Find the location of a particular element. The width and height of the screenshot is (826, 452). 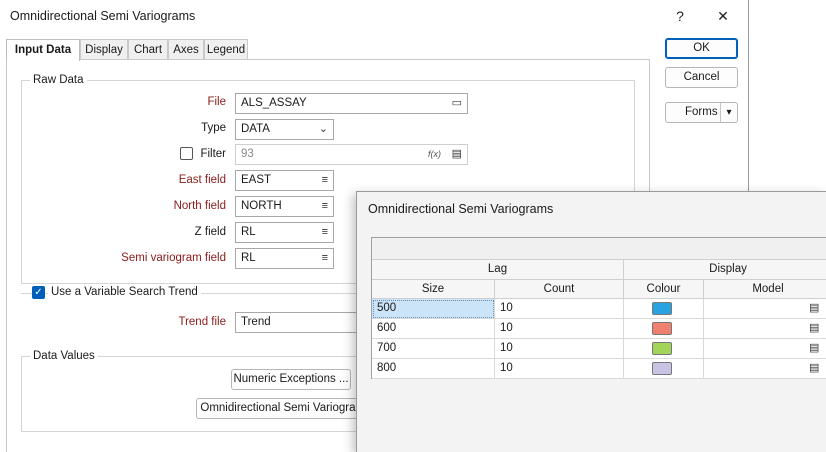

model-column-header: Model is located at coordinates (765, 289).